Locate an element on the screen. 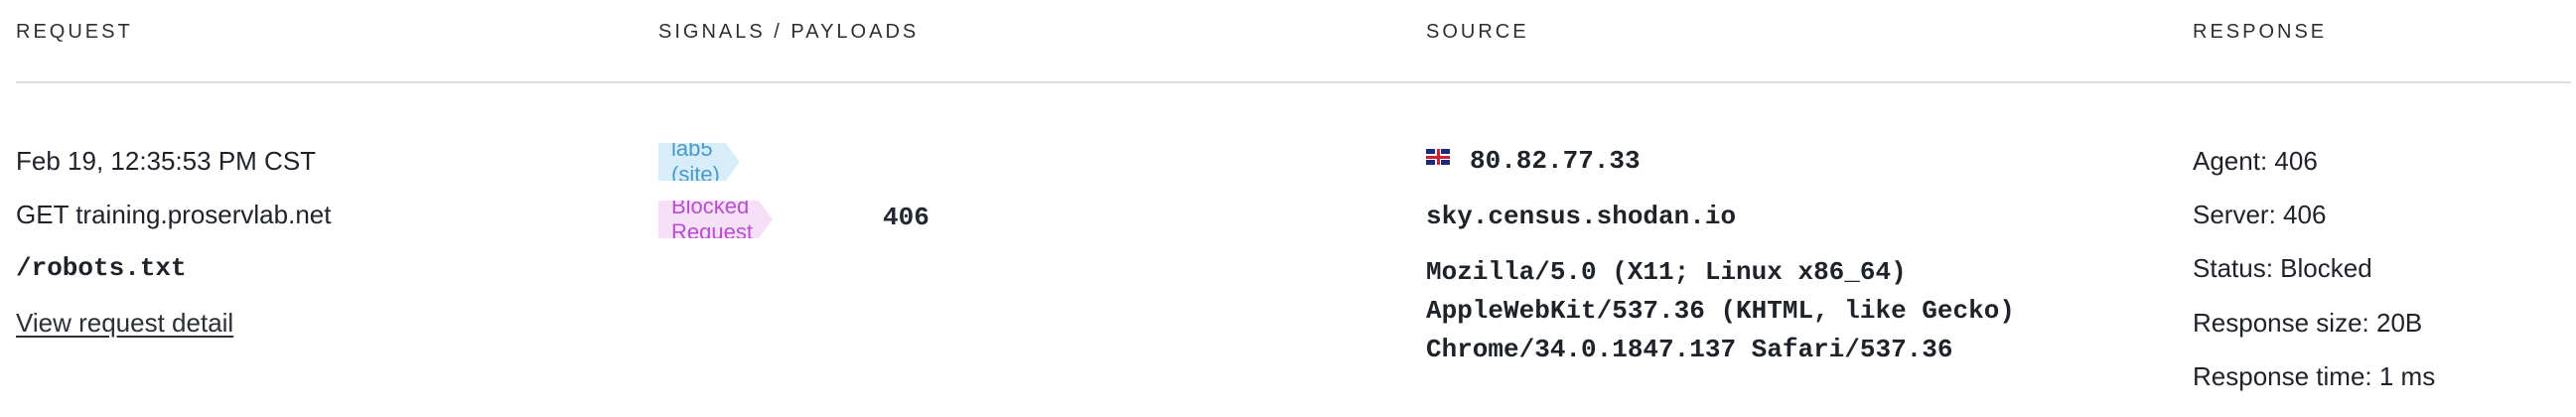  header-divider is located at coordinates (1293, 82).